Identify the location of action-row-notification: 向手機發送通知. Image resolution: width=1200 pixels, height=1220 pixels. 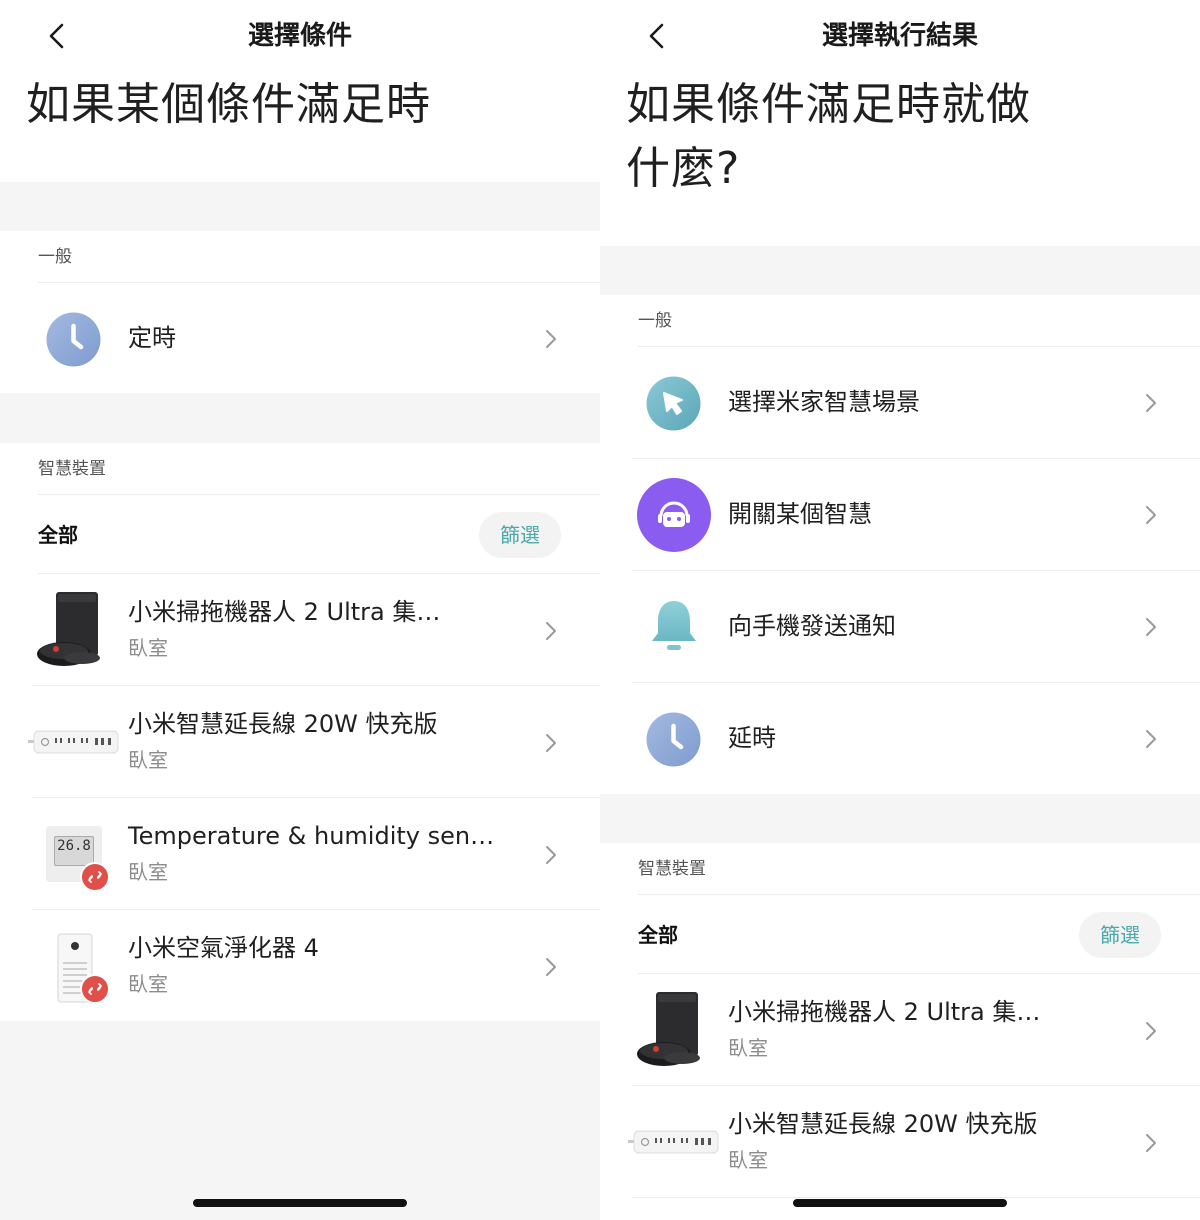
(900, 626).